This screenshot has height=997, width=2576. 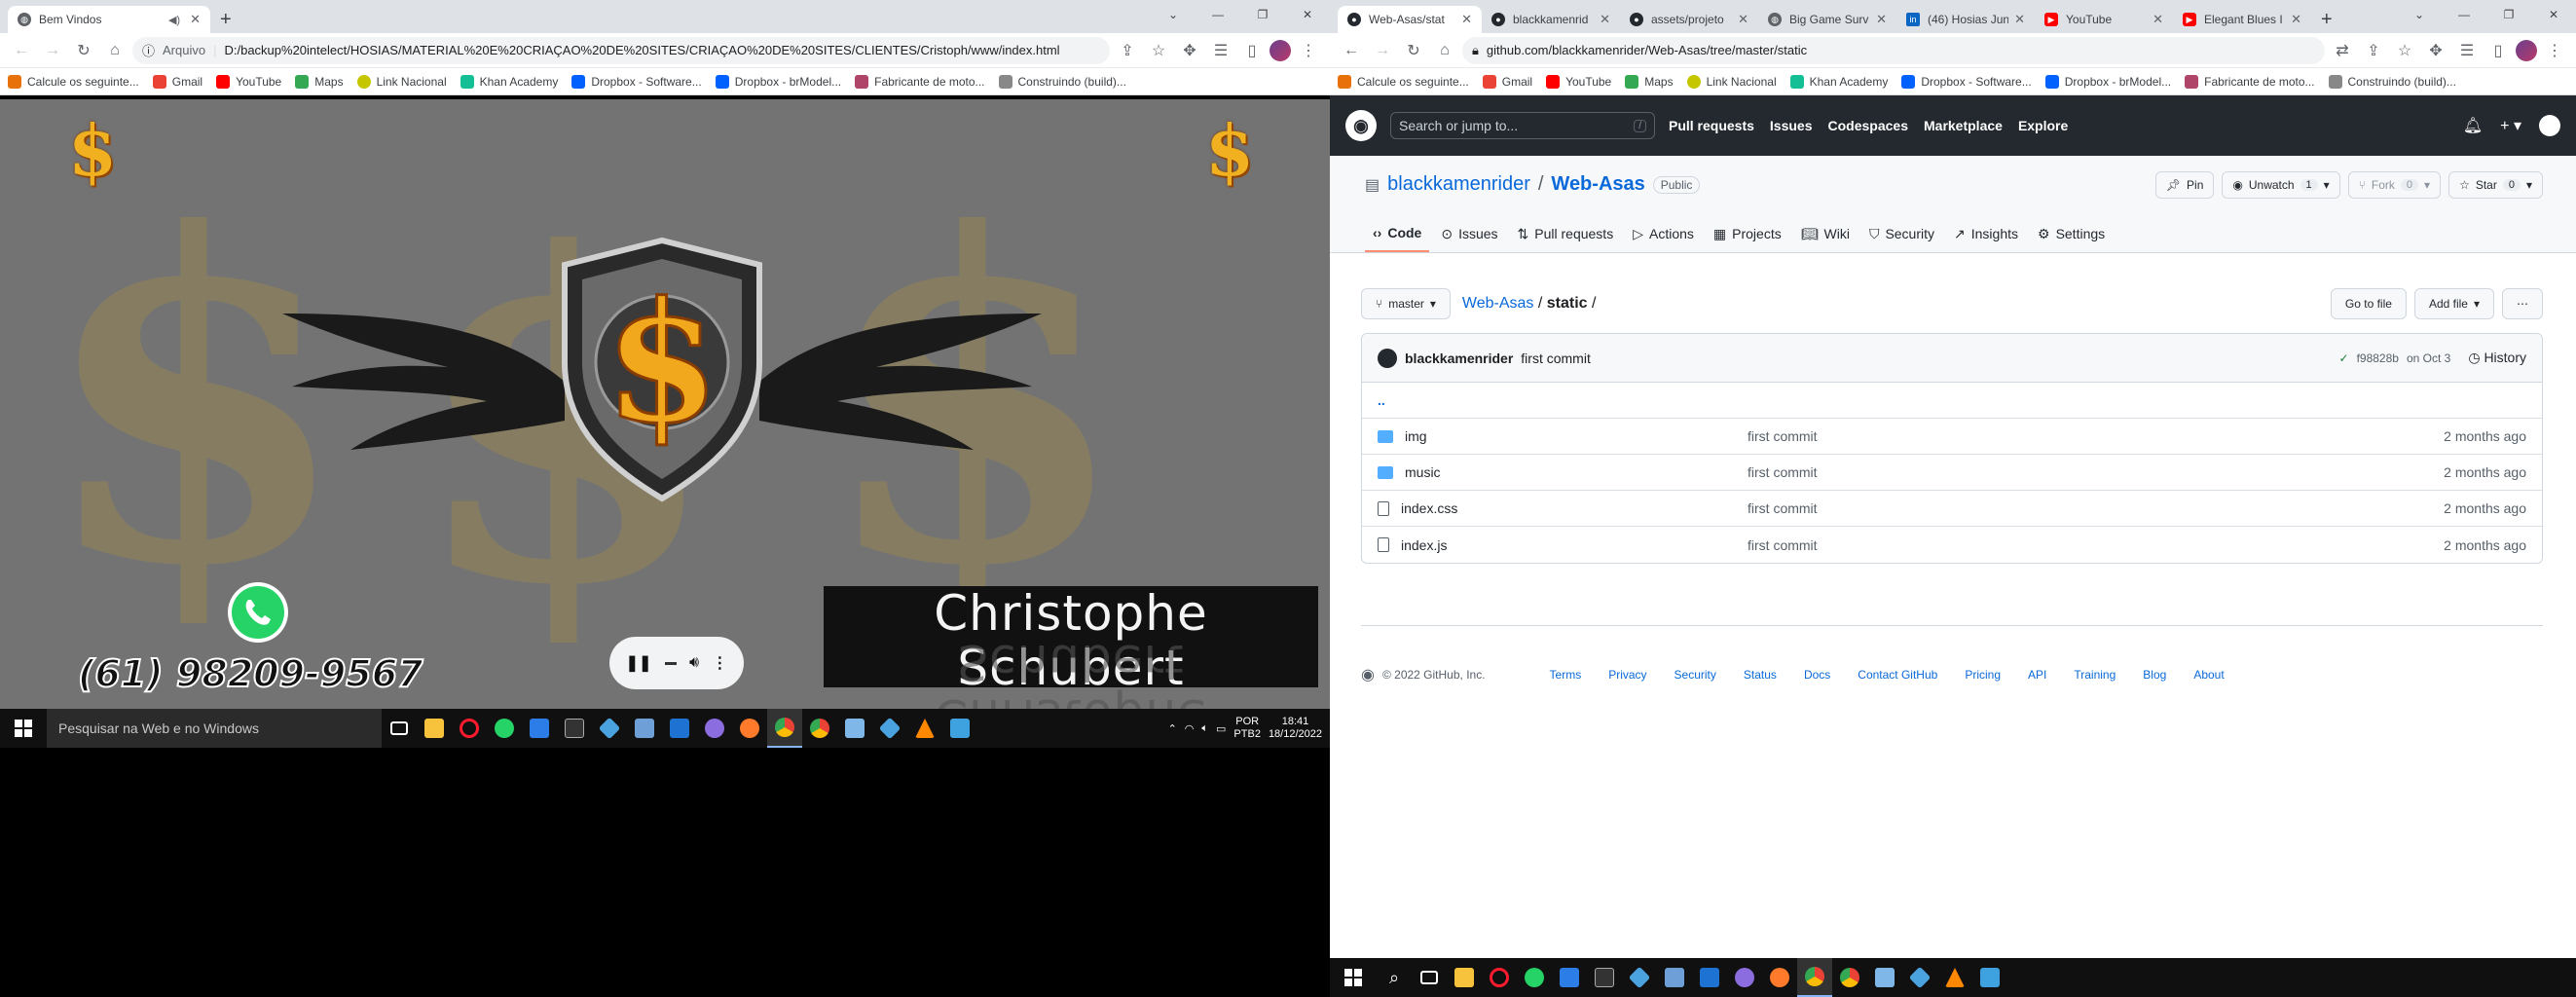 I want to click on notification-icon: ▭, so click(x=1221, y=728).